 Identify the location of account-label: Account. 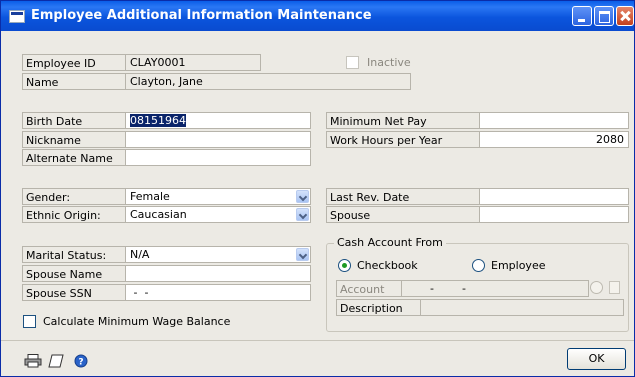
(369, 288).